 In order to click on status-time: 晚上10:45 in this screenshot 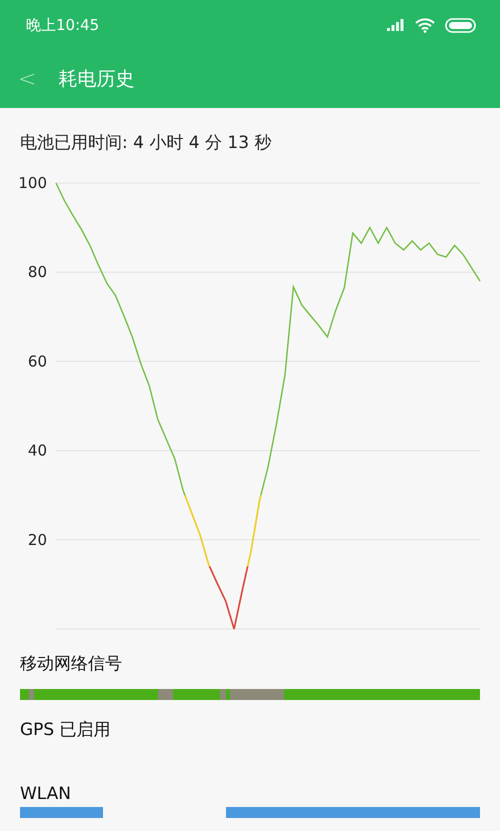, I will do `click(63, 25)`.